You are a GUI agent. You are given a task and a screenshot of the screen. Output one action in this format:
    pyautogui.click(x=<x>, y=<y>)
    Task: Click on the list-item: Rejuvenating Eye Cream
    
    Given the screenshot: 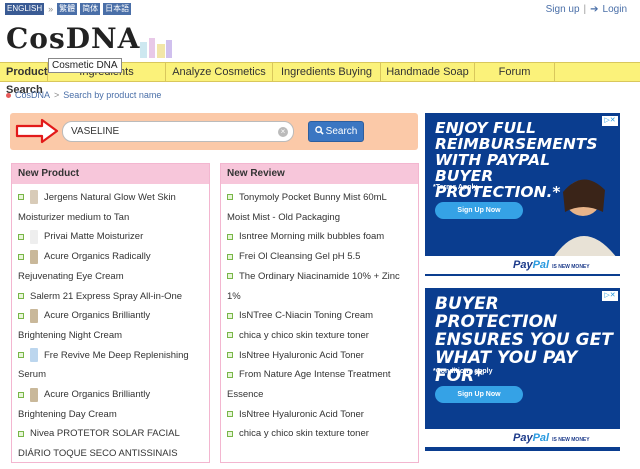 What is the action you would take?
    pyautogui.click(x=110, y=277)
    